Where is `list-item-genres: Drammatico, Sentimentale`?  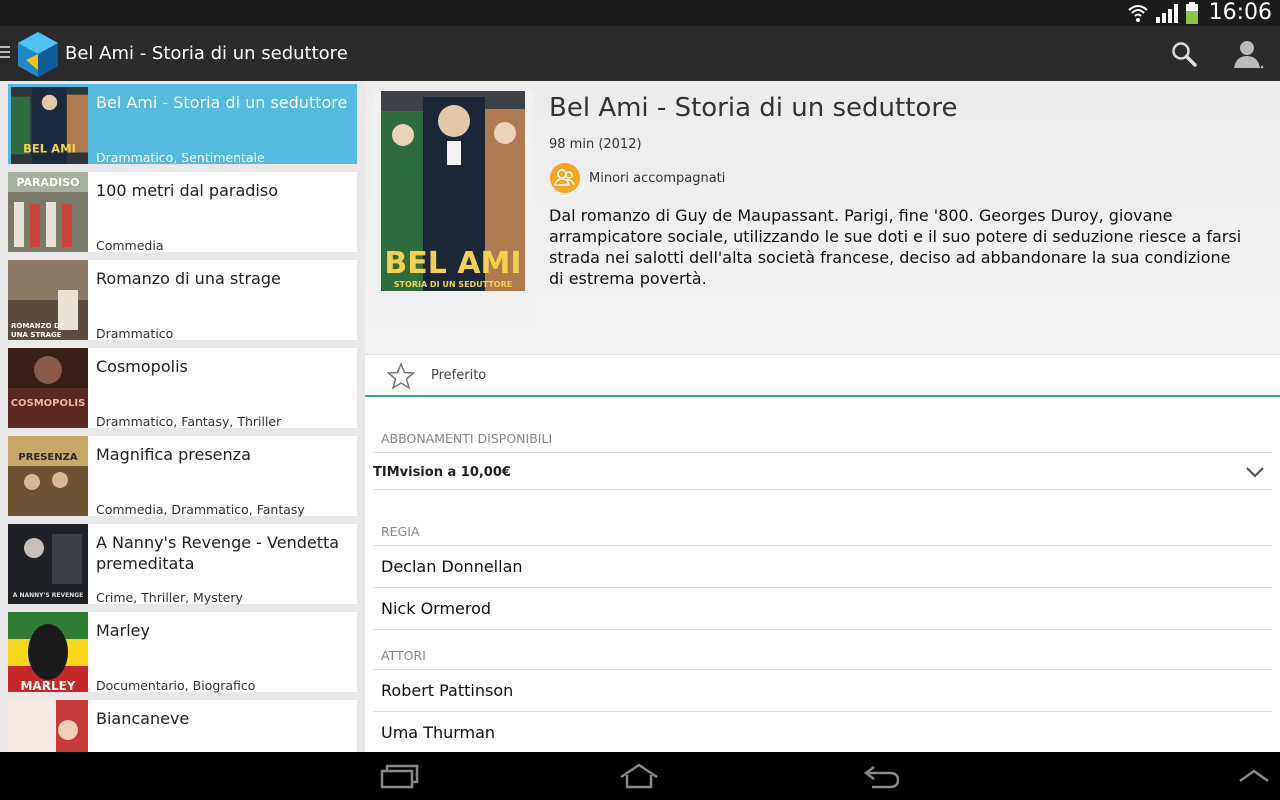 list-item-genres: Drammatico, Sentimentale is located at coordinates (180, 157).